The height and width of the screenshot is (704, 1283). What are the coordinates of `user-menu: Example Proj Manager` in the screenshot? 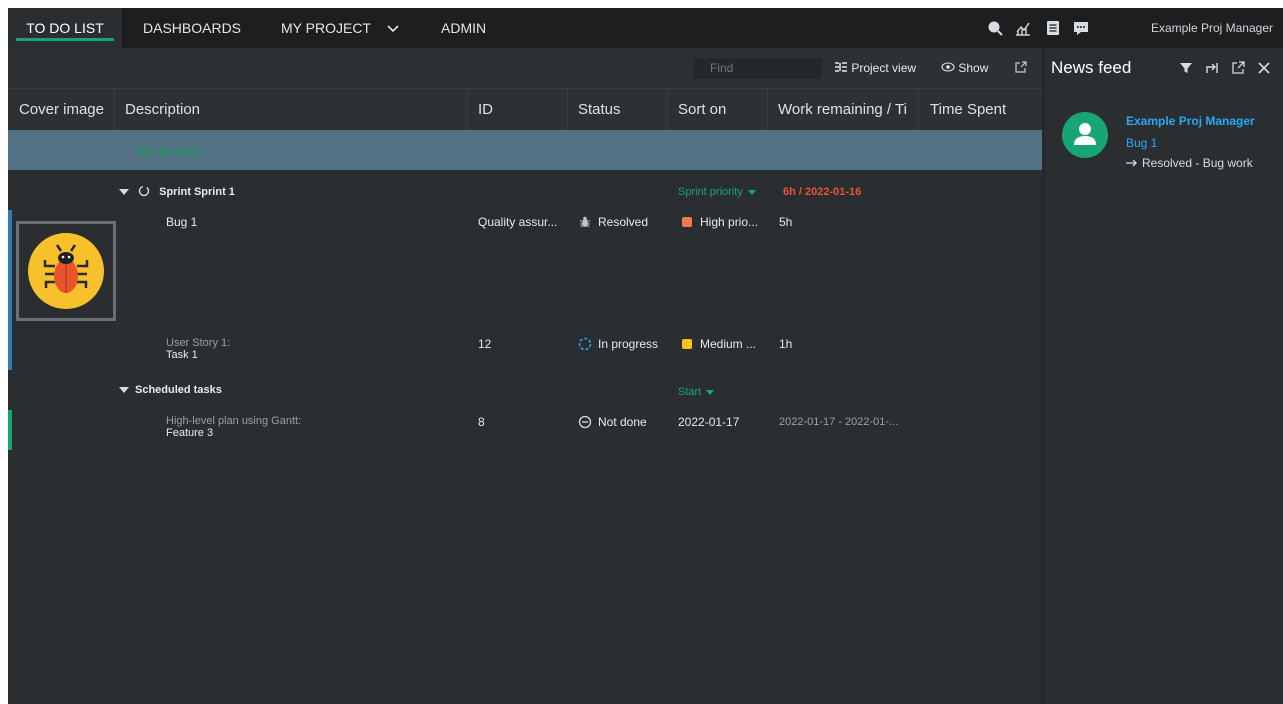 It's located at (1212, 28).